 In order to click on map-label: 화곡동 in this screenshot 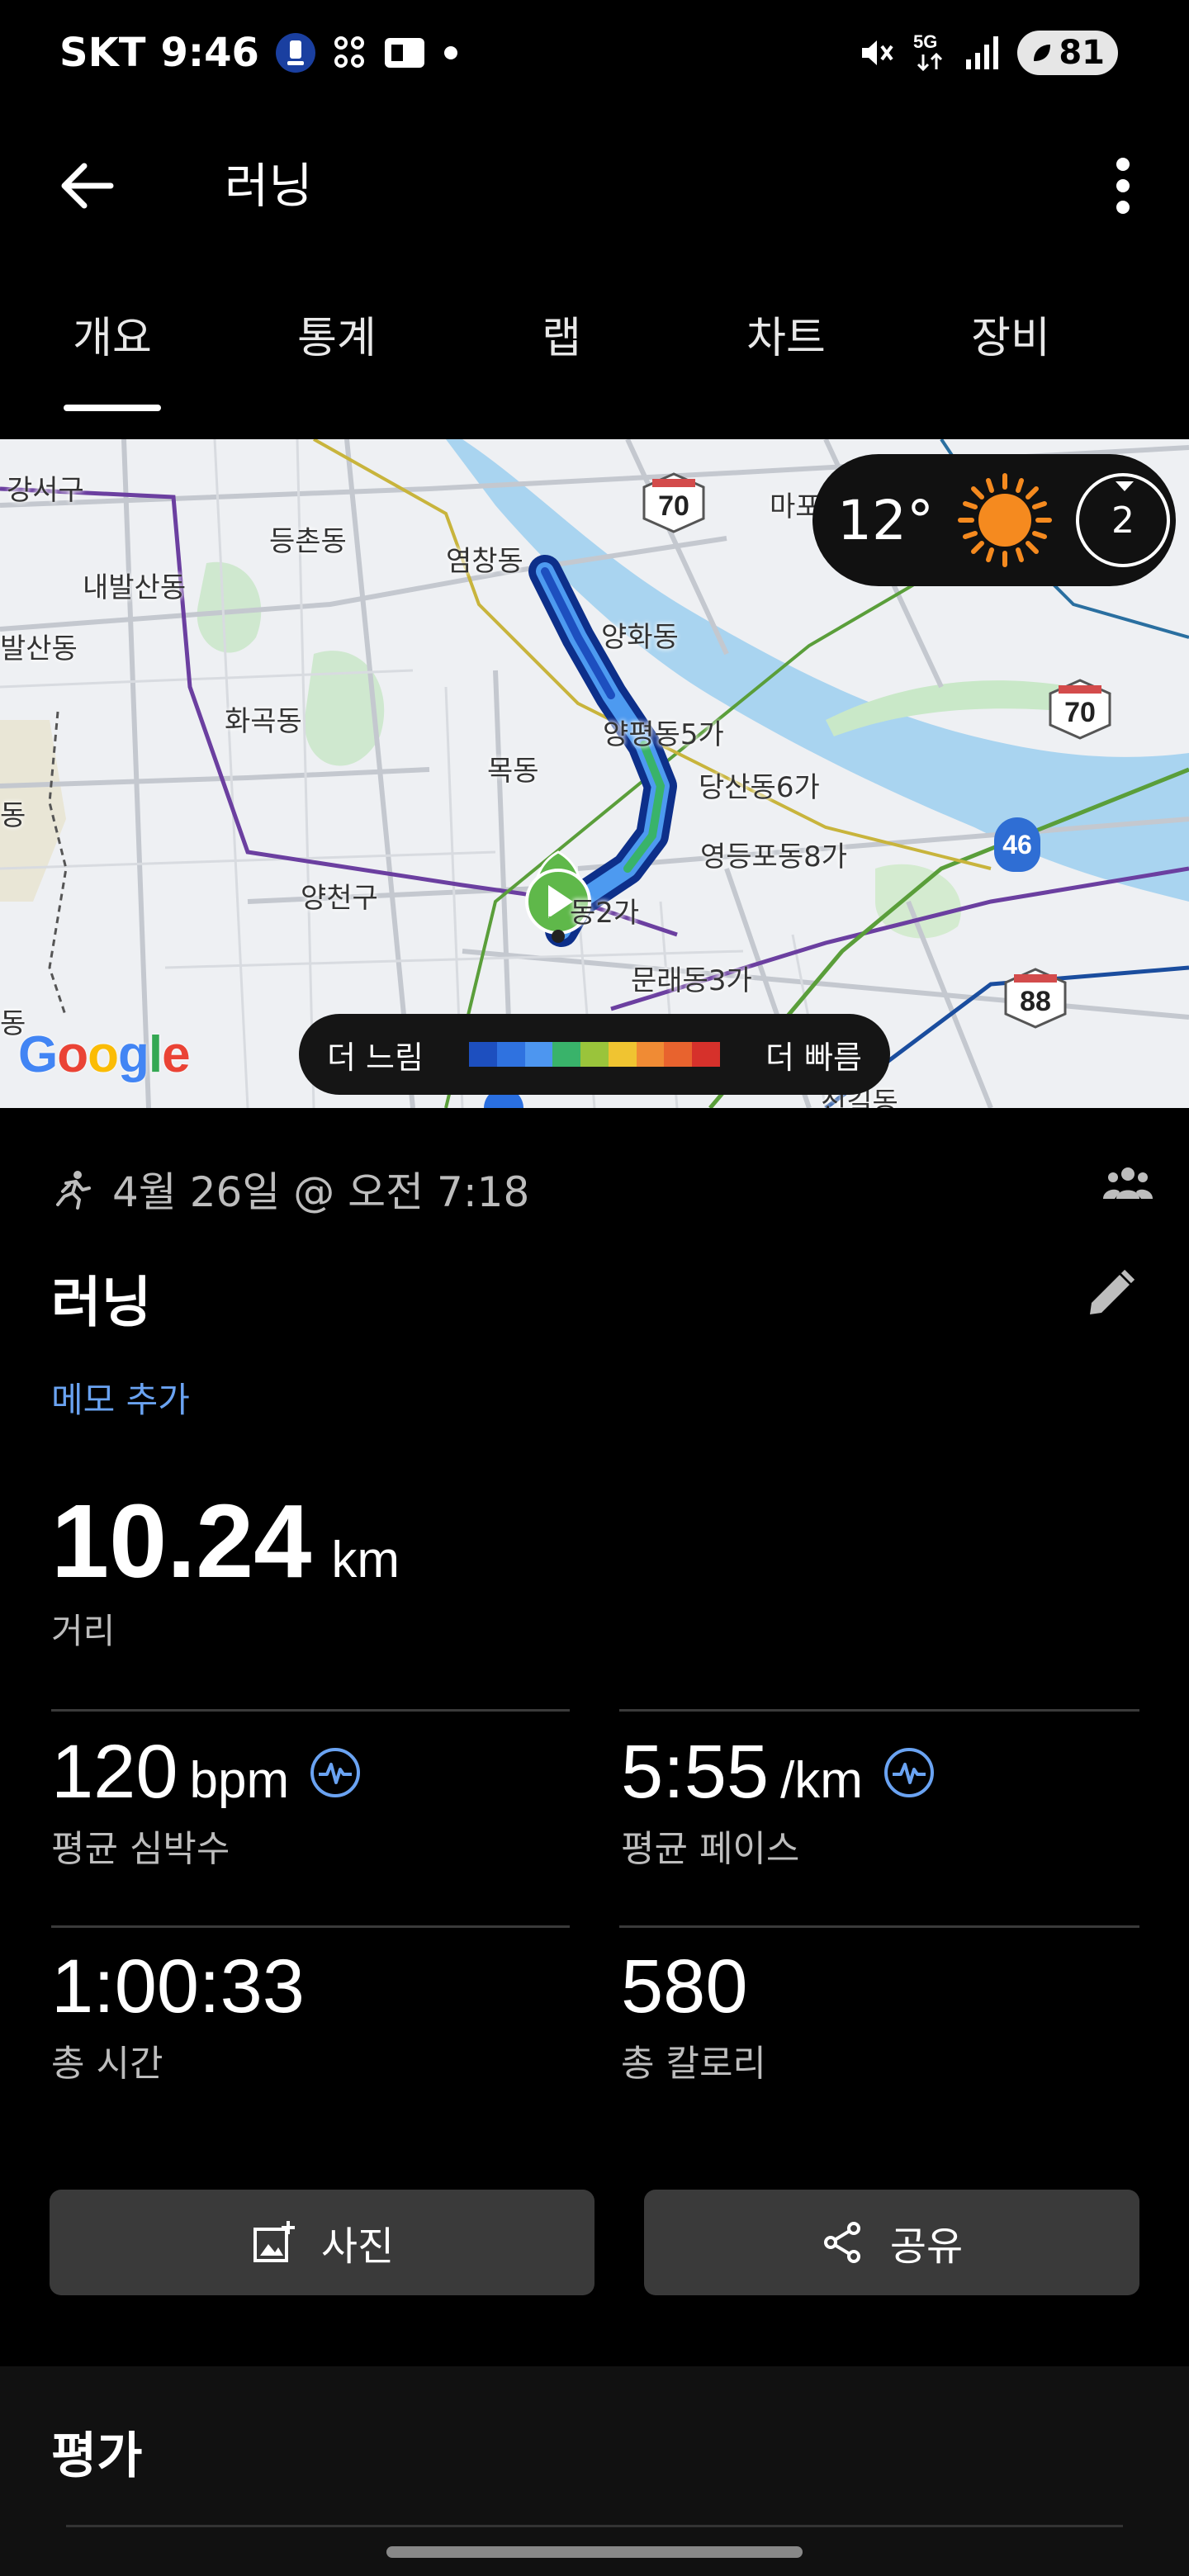, I will do `click(263, 721)`.